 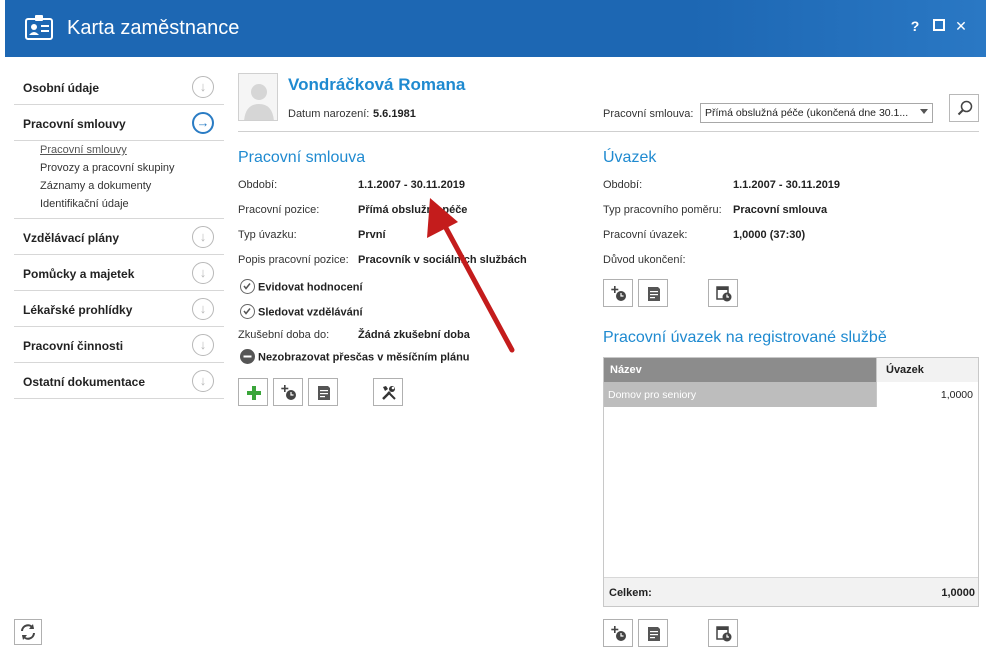 I want to click on workload-type-label: Typ úvazku:, so click(x=267, y=235).